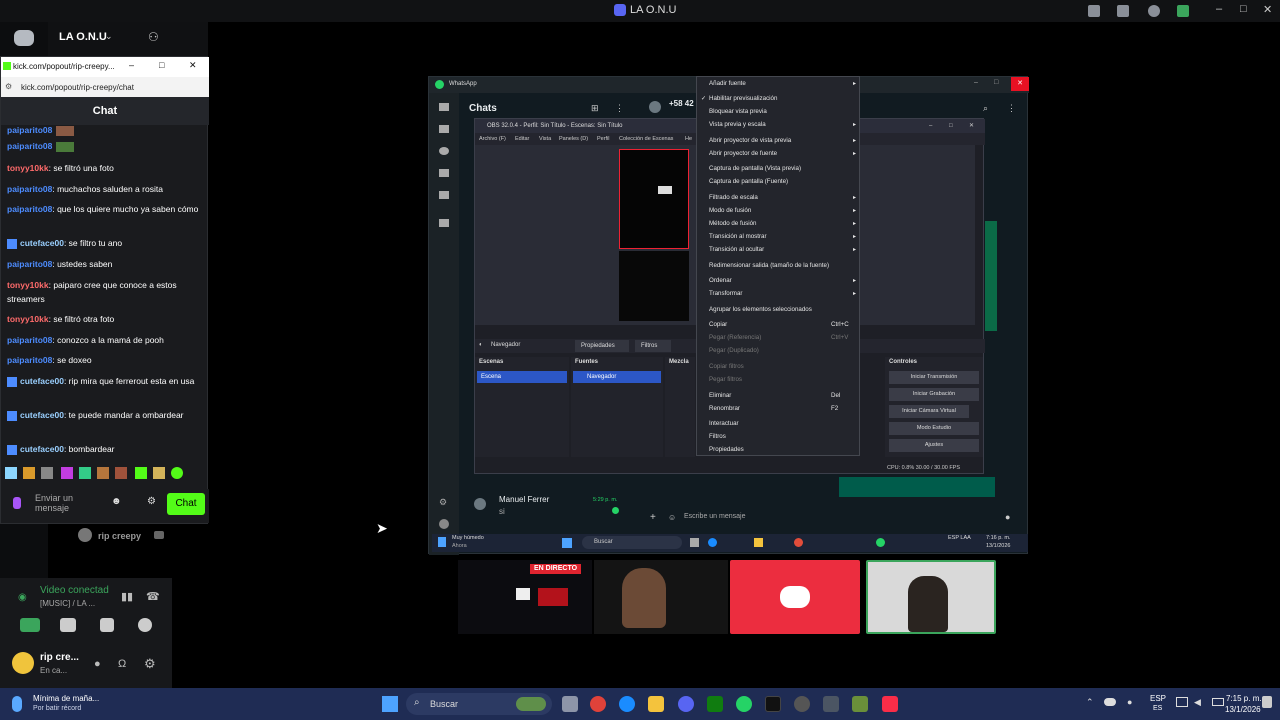 This screenshot has height=720, width=1280. Describe the element at coordinates (153, 37) in the screenshot. I see `add-user-icon: ⚇` at that location.